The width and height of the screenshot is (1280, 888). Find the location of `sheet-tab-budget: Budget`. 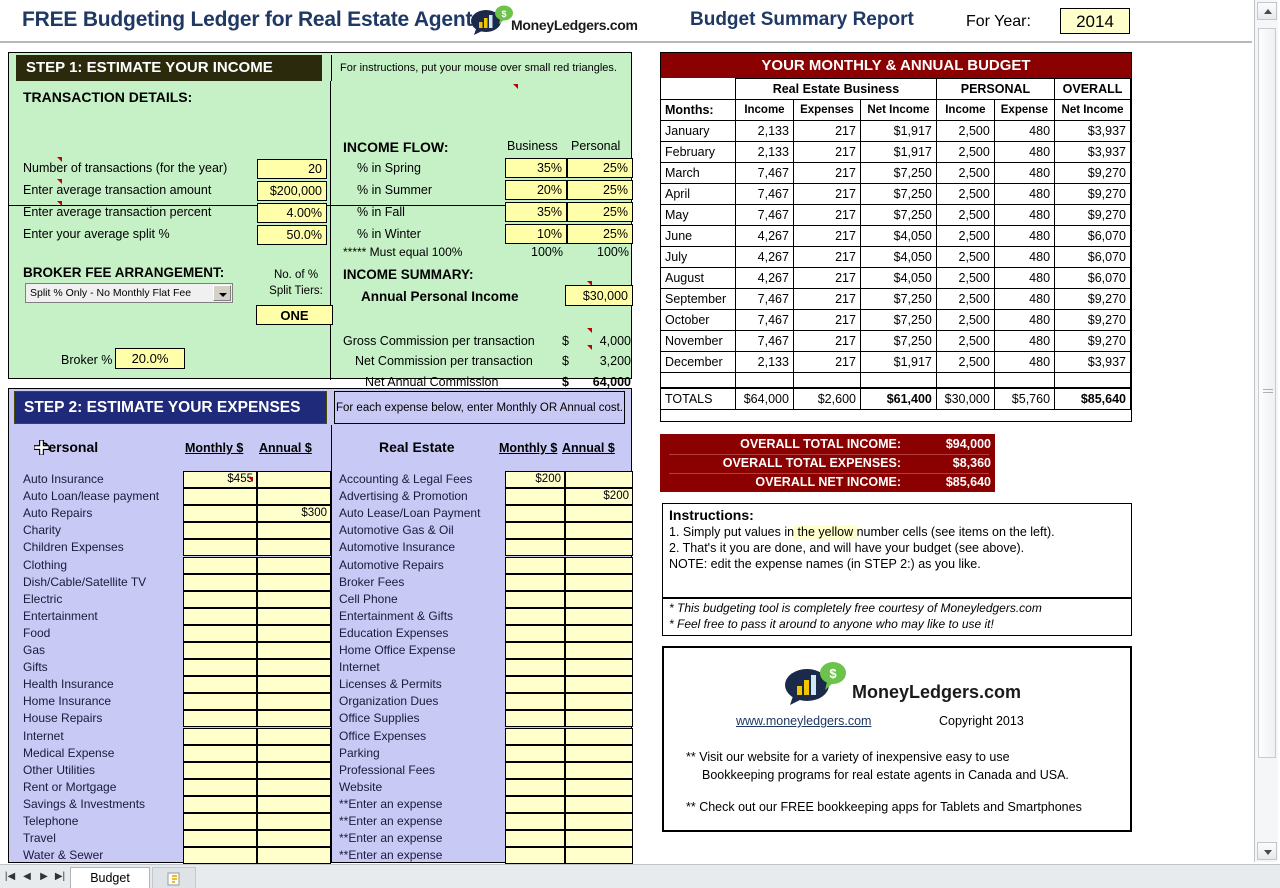

sheet-tab-budget: Budget is located at coordinates (110, 877).